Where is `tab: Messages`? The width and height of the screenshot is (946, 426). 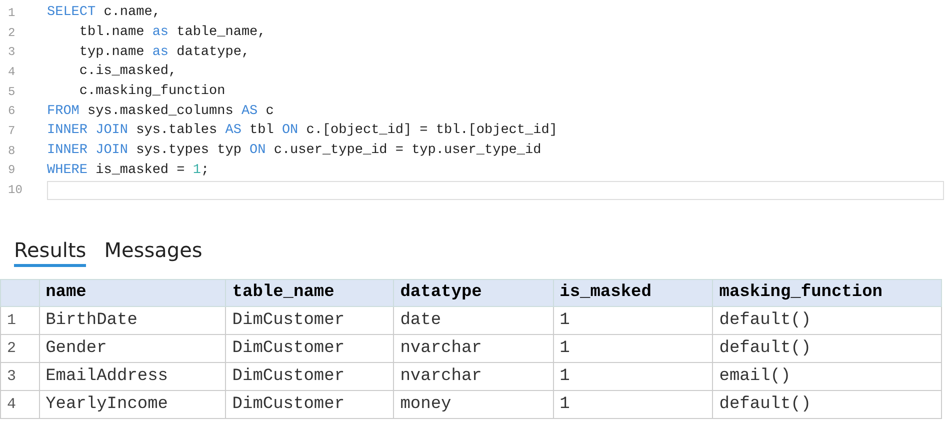
tab: Messages is located at coordinates (153, 252).